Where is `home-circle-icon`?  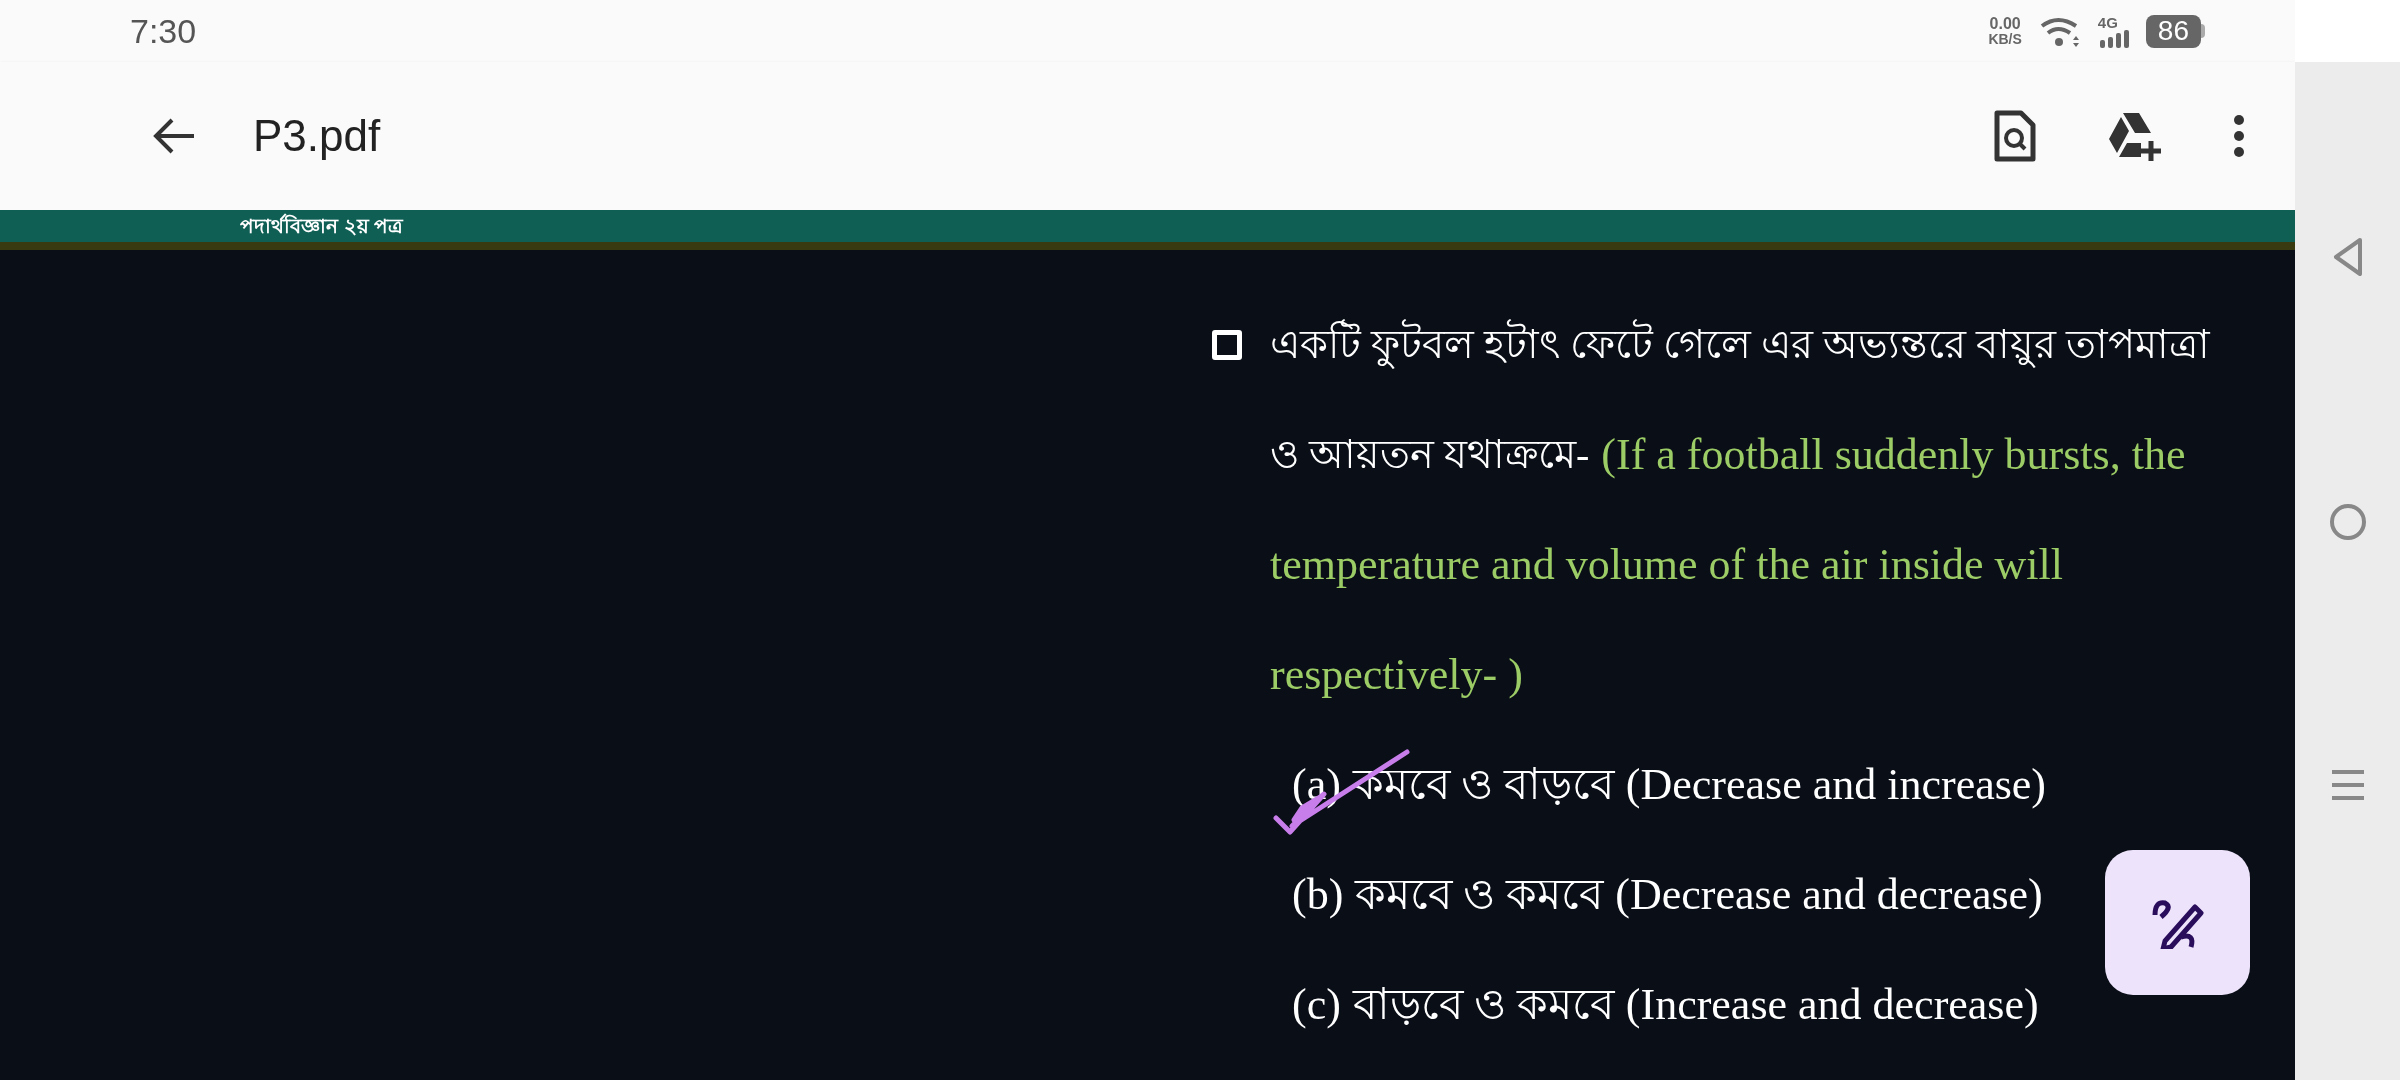
home-circle-icon is located at coordinates (2347, 522).